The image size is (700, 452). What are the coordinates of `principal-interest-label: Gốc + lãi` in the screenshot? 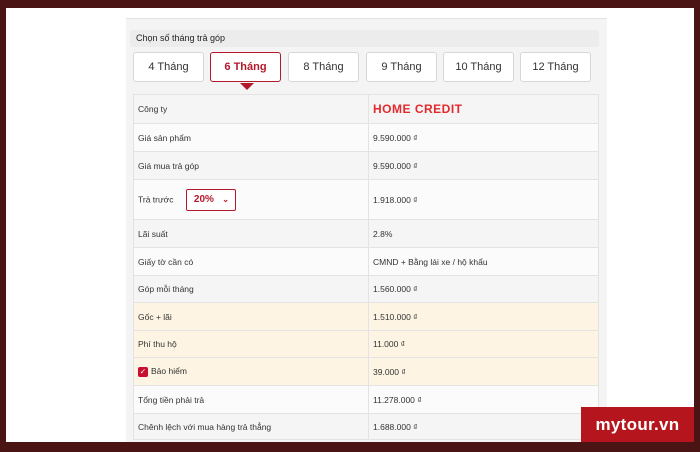 It's located at (251, 316).